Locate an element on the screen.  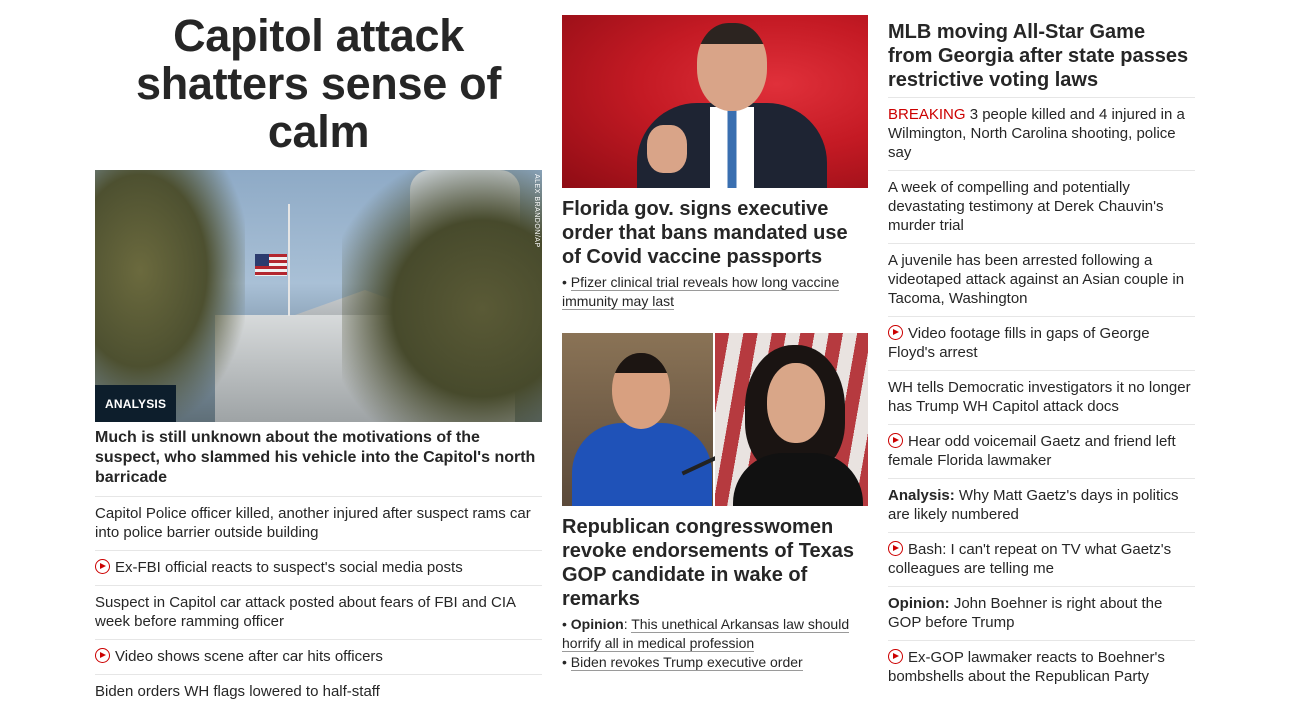
photo-right is located at coordinates (791, 419).